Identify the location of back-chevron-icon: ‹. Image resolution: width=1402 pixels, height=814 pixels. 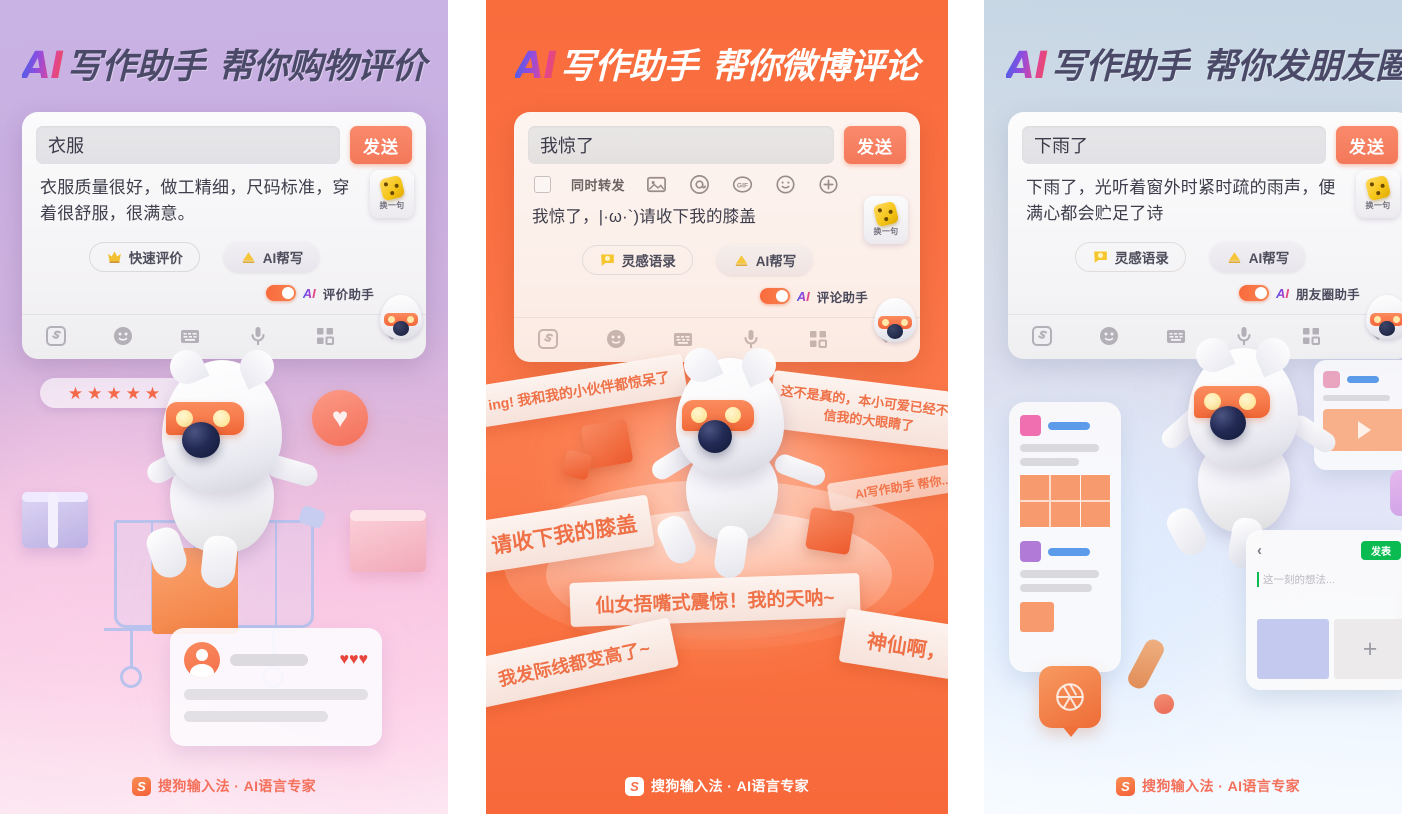
(1259, 550).